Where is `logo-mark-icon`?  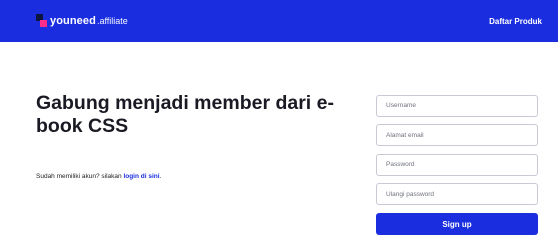
logo-mark-icon is located at coordinates (41, 20).